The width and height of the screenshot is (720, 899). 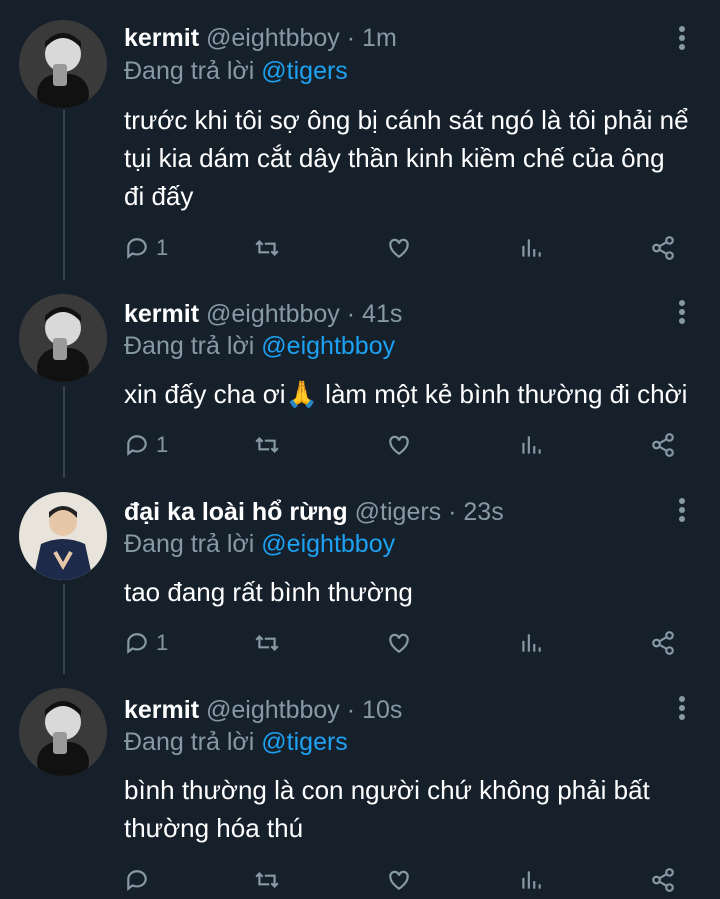 What do you see at coordinates (382, 710) in the screenshot?
I see `timestamp: 10s` at bounding box center [382, 710].